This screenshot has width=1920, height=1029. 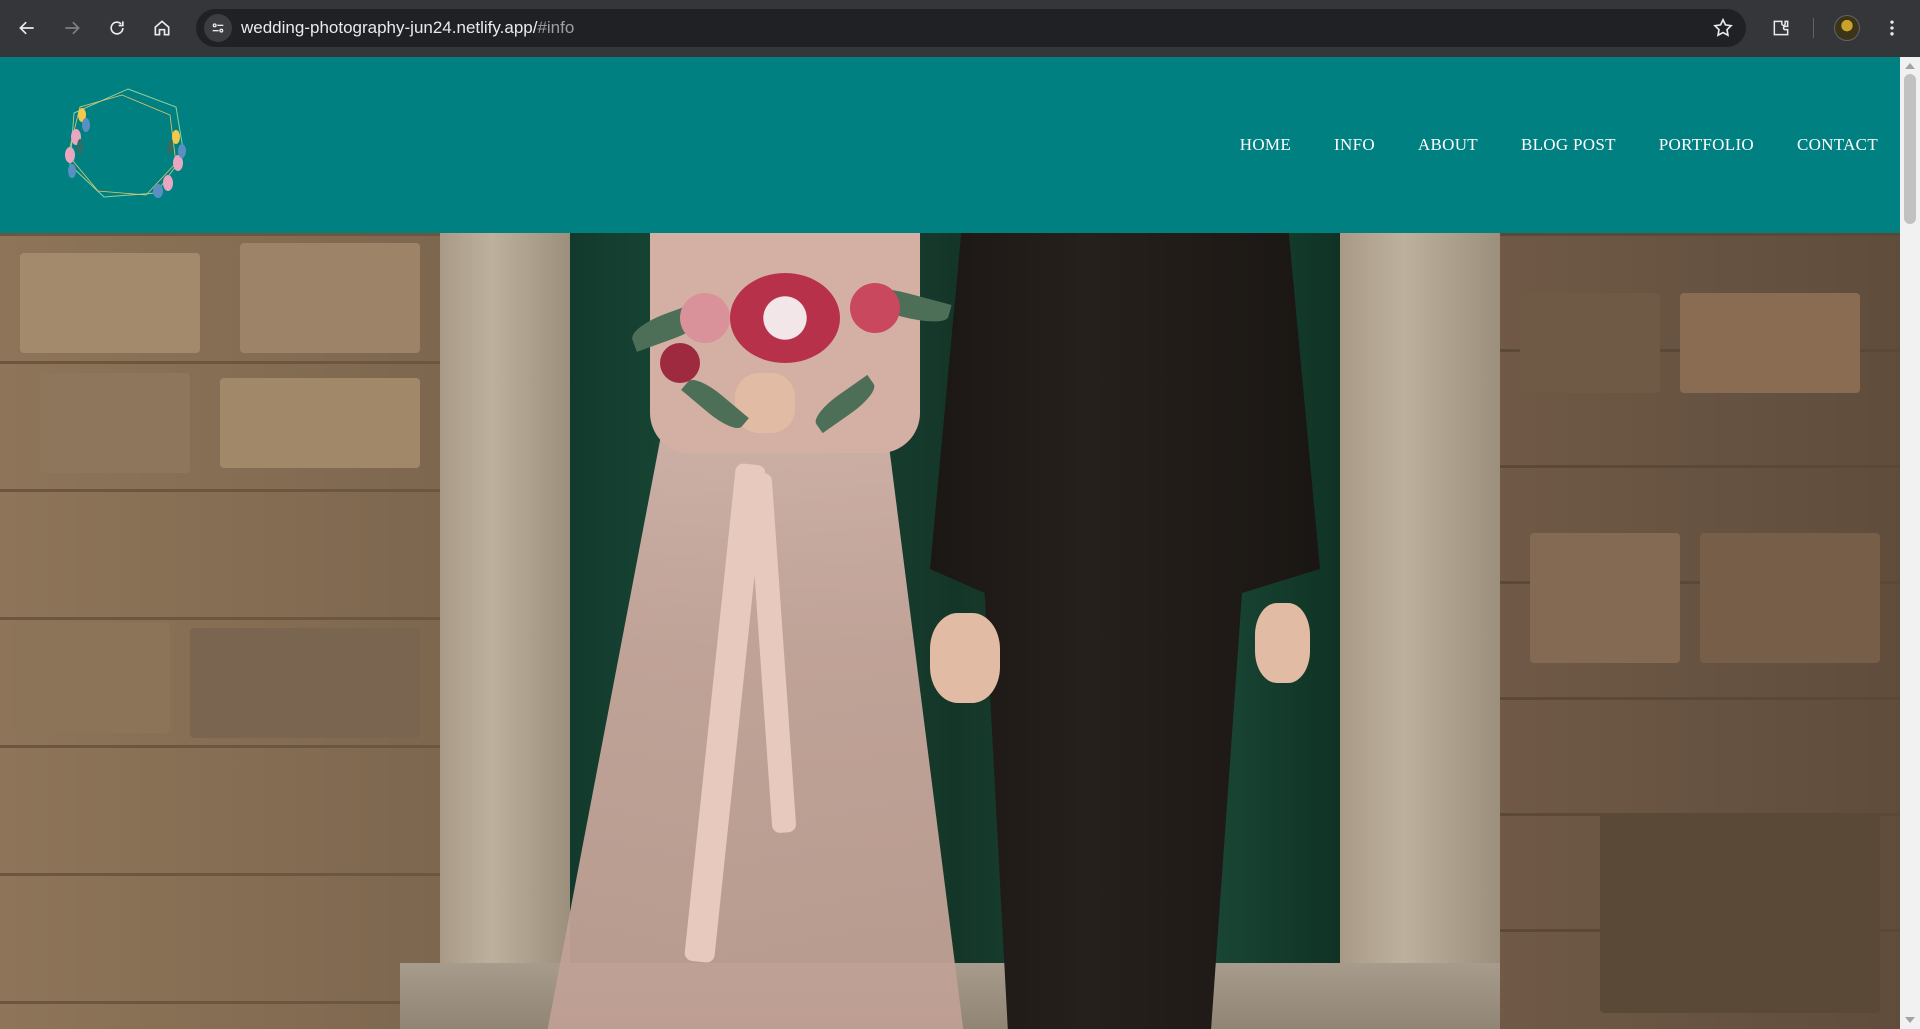 I want to click on holding-hands, so click(x=965, y=658).